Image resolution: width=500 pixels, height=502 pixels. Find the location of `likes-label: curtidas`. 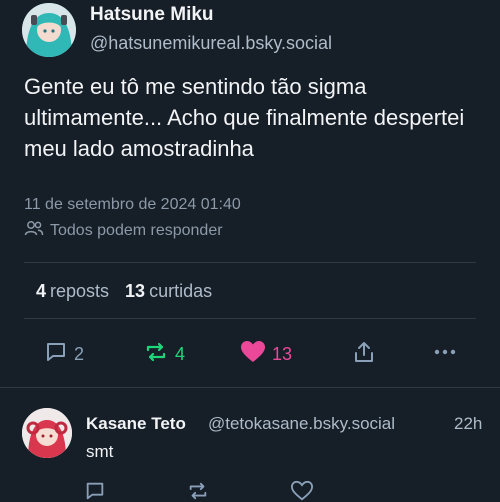

likes-label: curtidas is located at coordinates (181, 291).